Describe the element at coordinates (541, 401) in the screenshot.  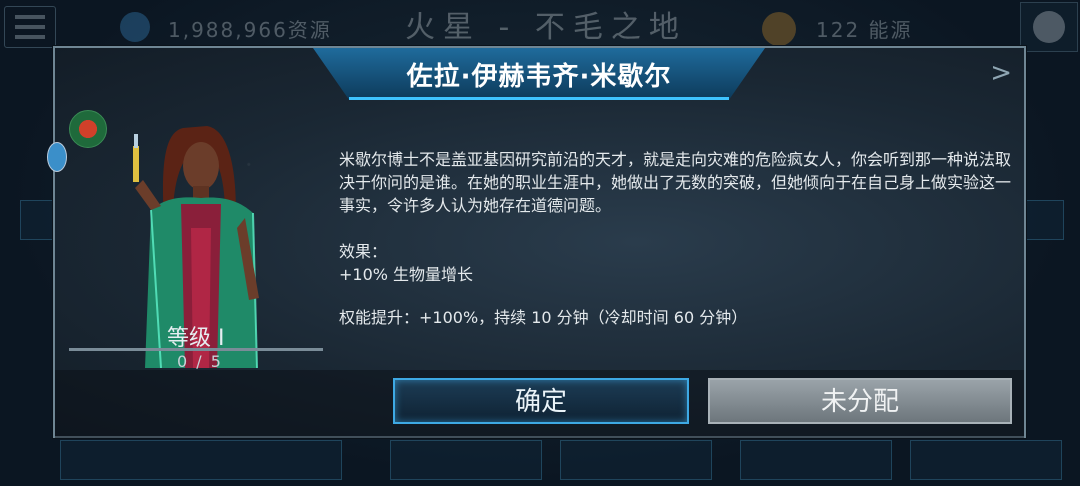
I see `confirm-button: 确定` at that location.